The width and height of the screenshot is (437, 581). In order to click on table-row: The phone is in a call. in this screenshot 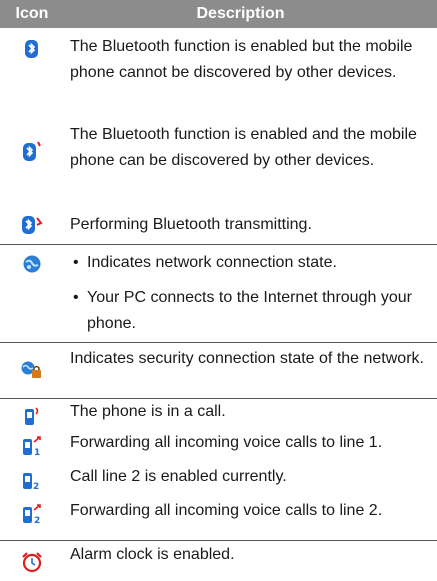, I will do `click(218, 414)`.